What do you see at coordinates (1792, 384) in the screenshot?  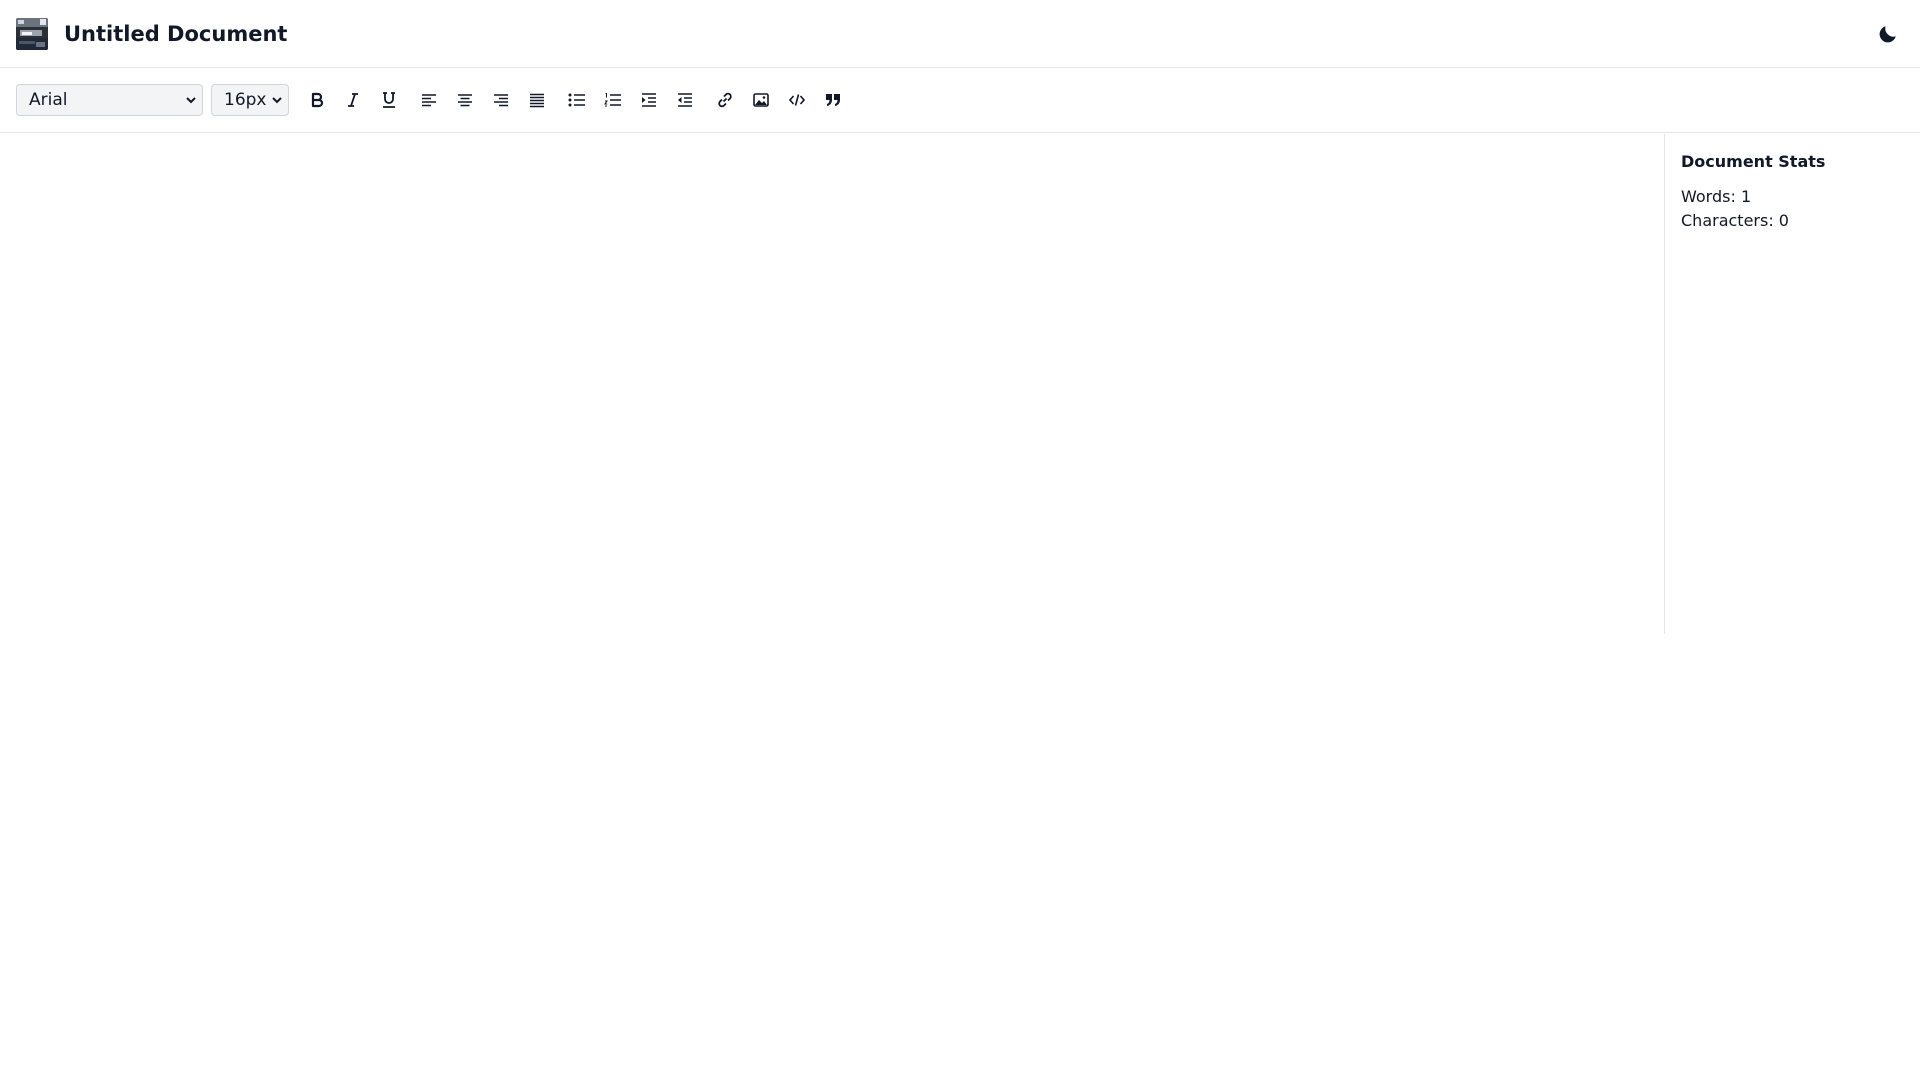 I see `document-stats-panel: Document Stats Words: 1 Characters: 0` at bounding box center [1792, 384].